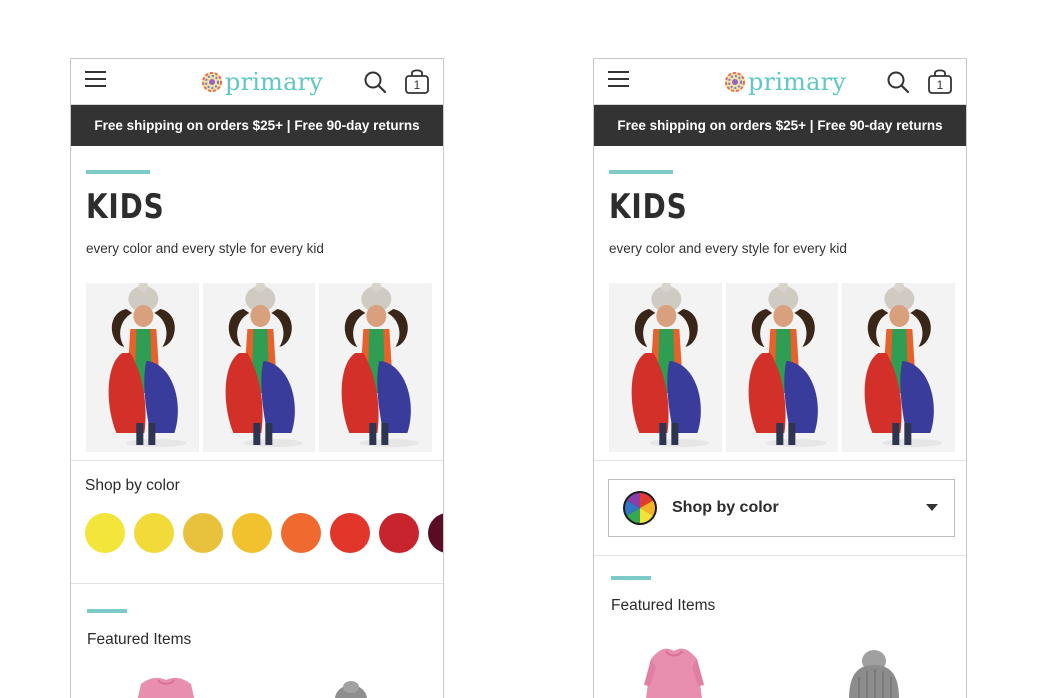  What do you see at coordinates (725, 507) in the screenshot?
I see `dropdown-label: Shop by color` at bounding box center [725, 507].